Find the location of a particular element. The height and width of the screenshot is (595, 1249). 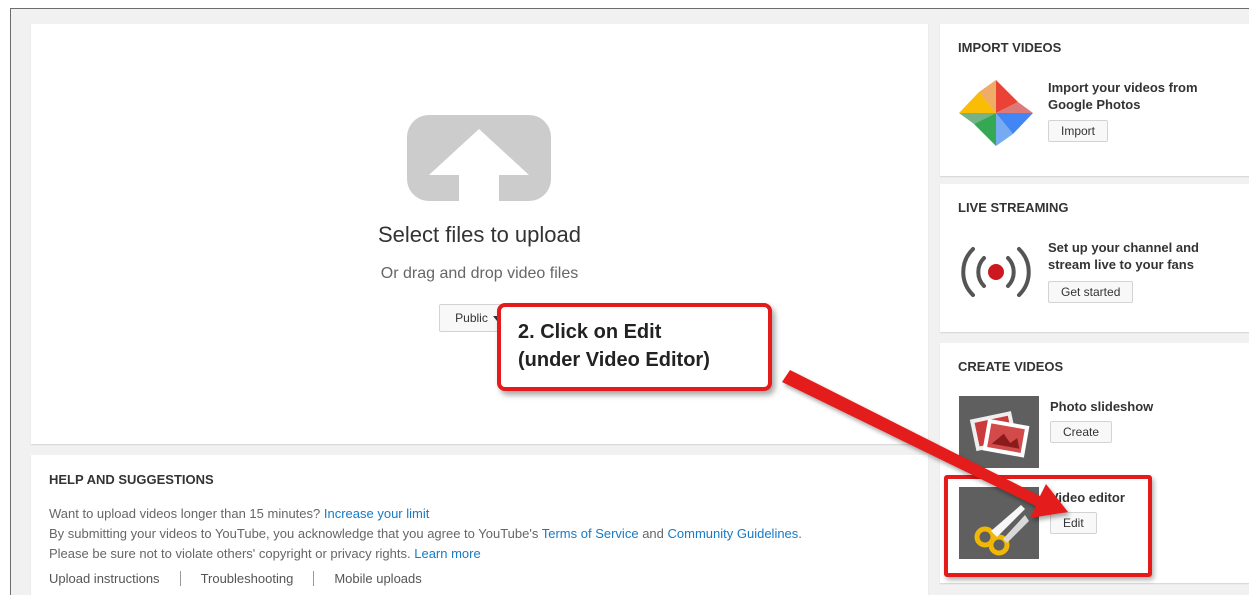

increase-limit-link: Increase your limit is located at coordinates (376, 513).